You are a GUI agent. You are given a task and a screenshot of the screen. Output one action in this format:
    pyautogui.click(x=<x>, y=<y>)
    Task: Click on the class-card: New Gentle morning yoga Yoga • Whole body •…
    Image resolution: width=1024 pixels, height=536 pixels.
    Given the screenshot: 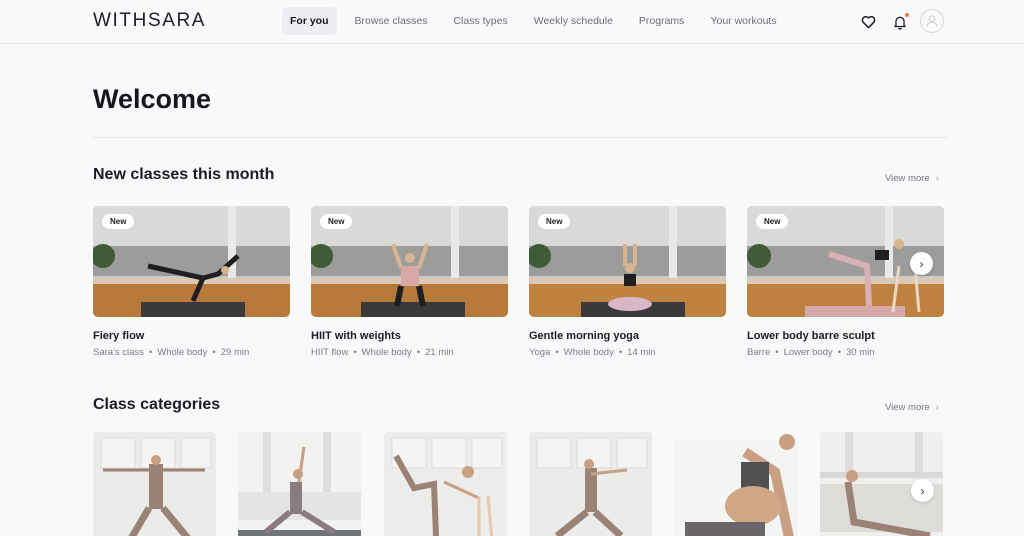 What is the action you would take?
    pyautogui.click(x=627, y=282)
    